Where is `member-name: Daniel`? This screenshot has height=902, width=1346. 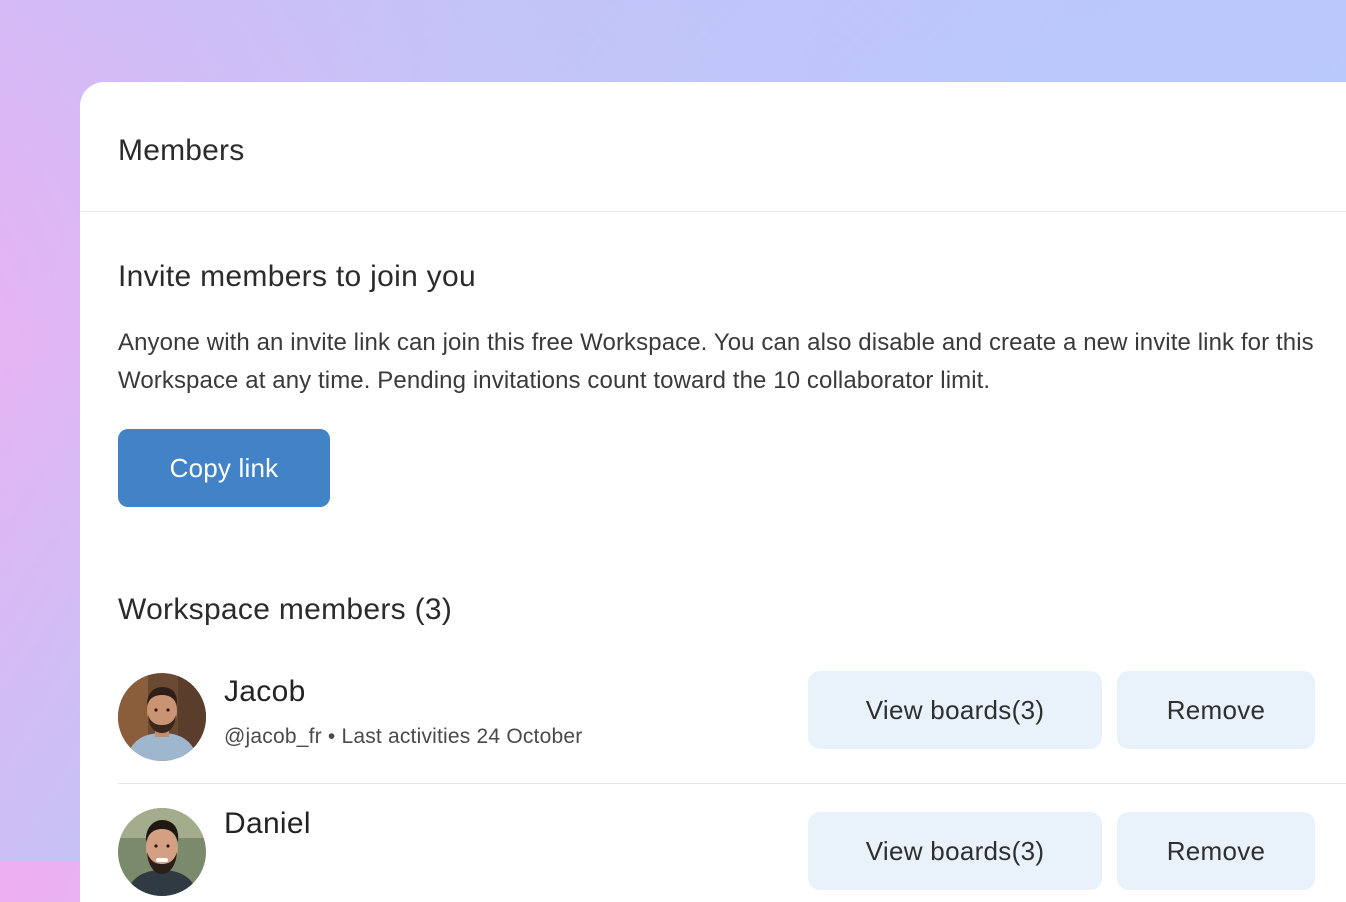 member-name: Daniel is located at coordinates (267, 823).